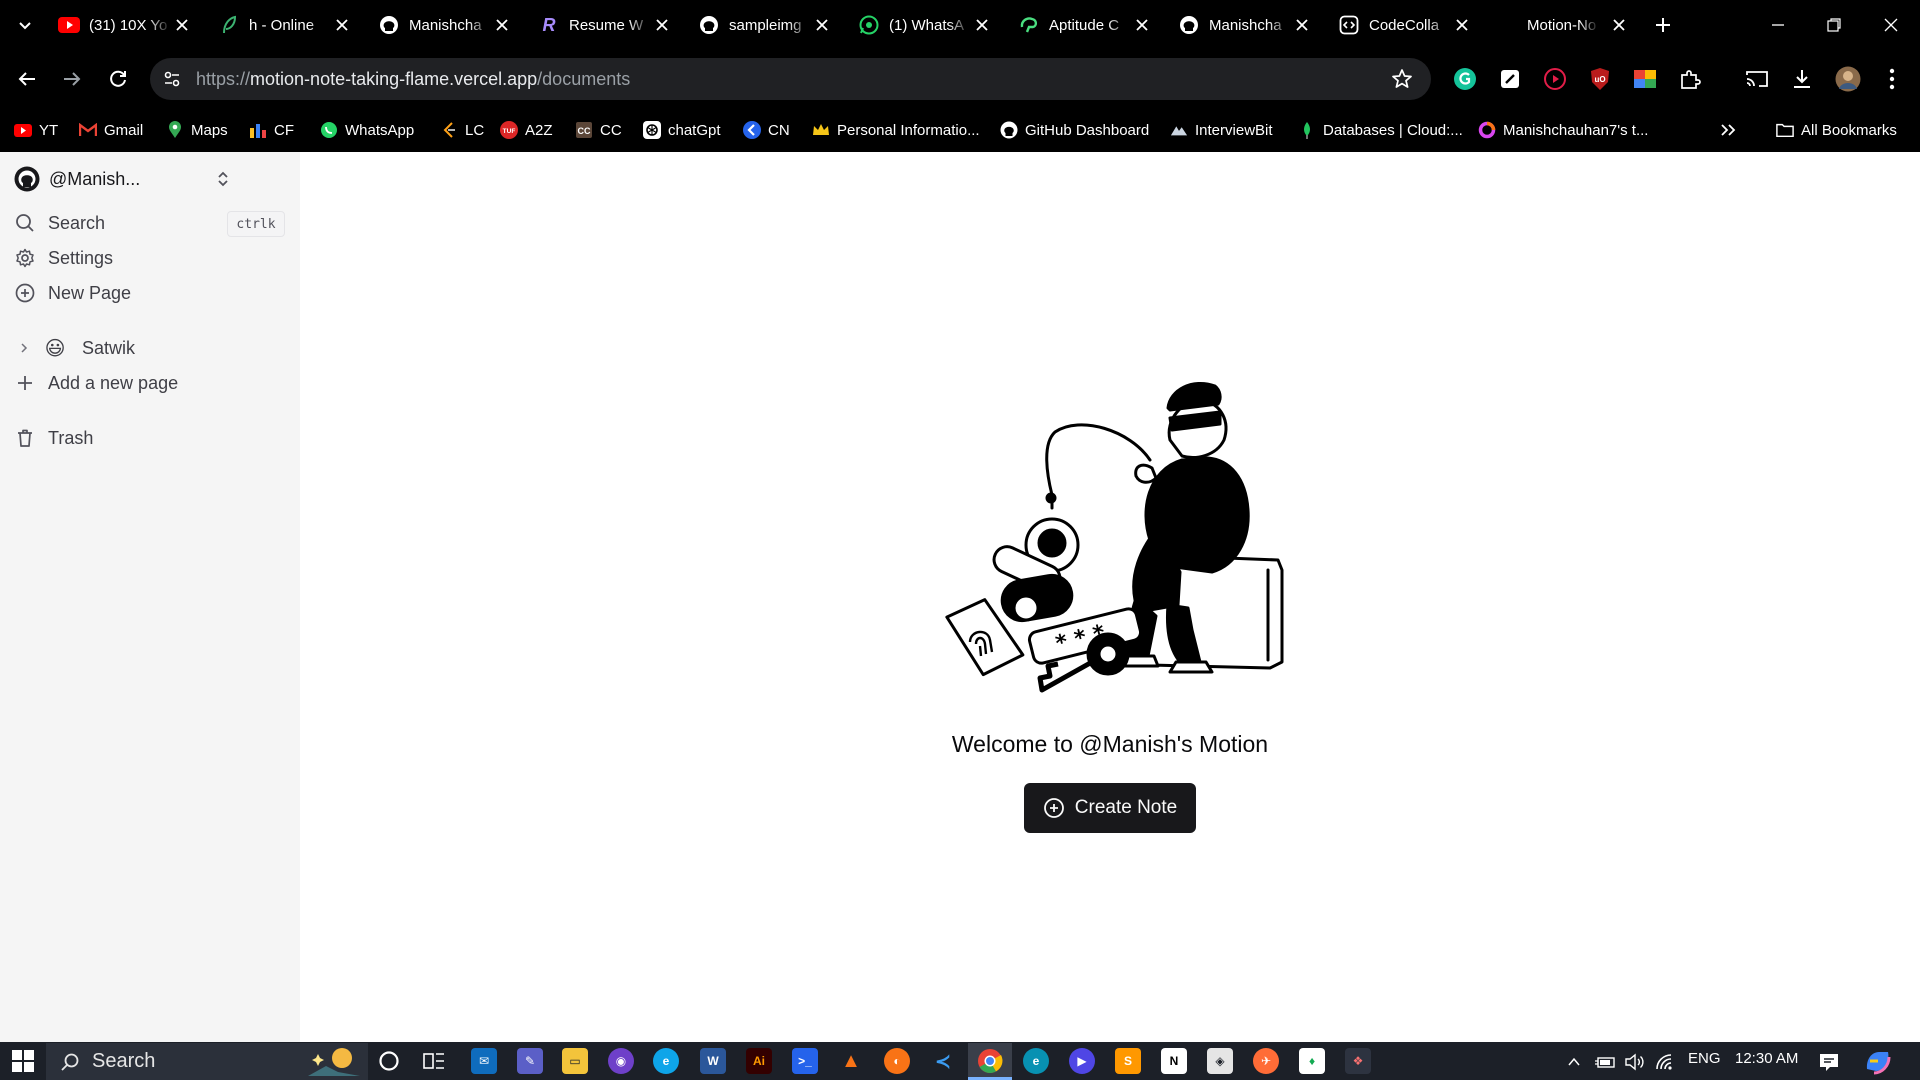 This screenshot has width=1920, height=1080. What do you see at coordinates (1405, 25) in the screenshot?
I see `tab-codecollab: CodeColla` at bounding box center [1405, 25].